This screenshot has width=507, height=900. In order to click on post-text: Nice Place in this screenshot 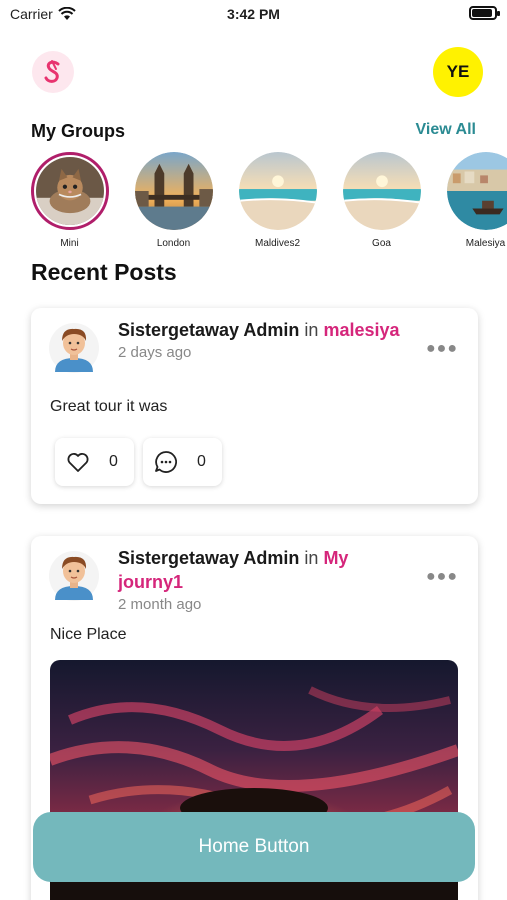, I will do `click(88, 634)`.